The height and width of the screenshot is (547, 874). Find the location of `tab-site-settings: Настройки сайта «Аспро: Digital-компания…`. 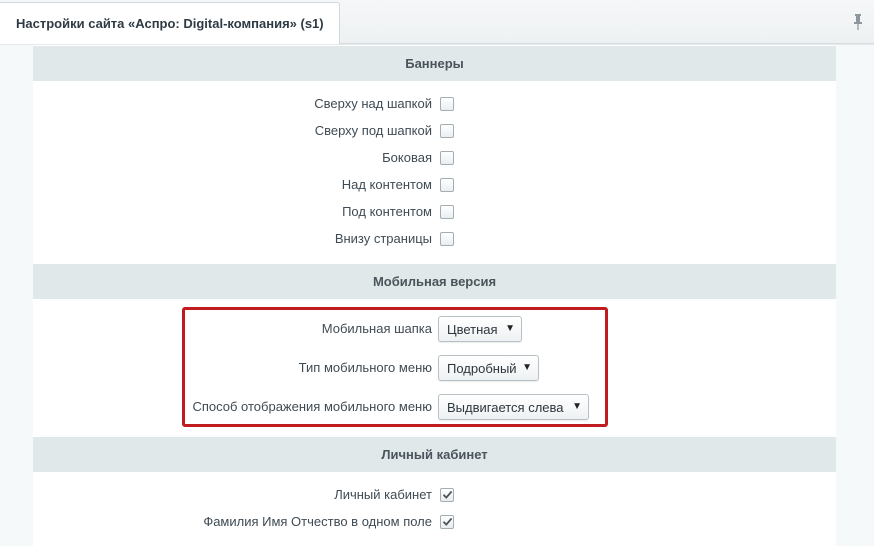

tab-site-settings: Настройки сайта «Аспро: Digital-компания… is located at coordinates (170, 23).